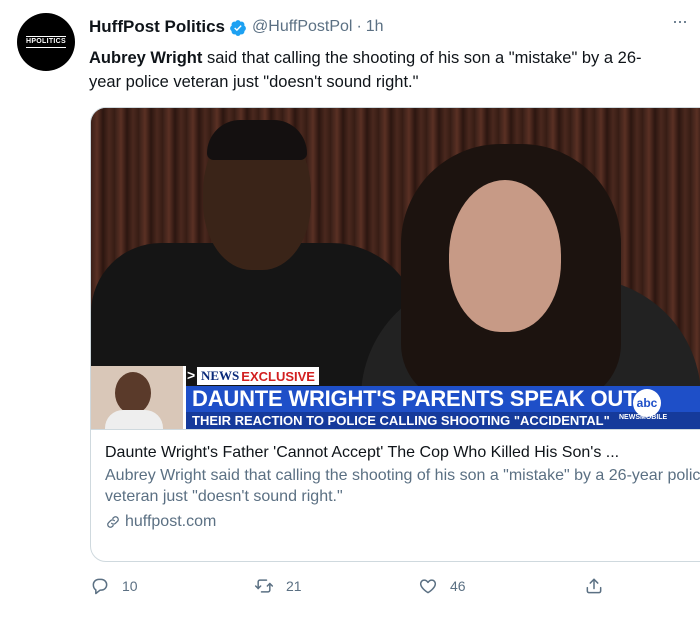 This screenshot has height=617, width=700. I want to click on inset-photo, so click(138, 397).